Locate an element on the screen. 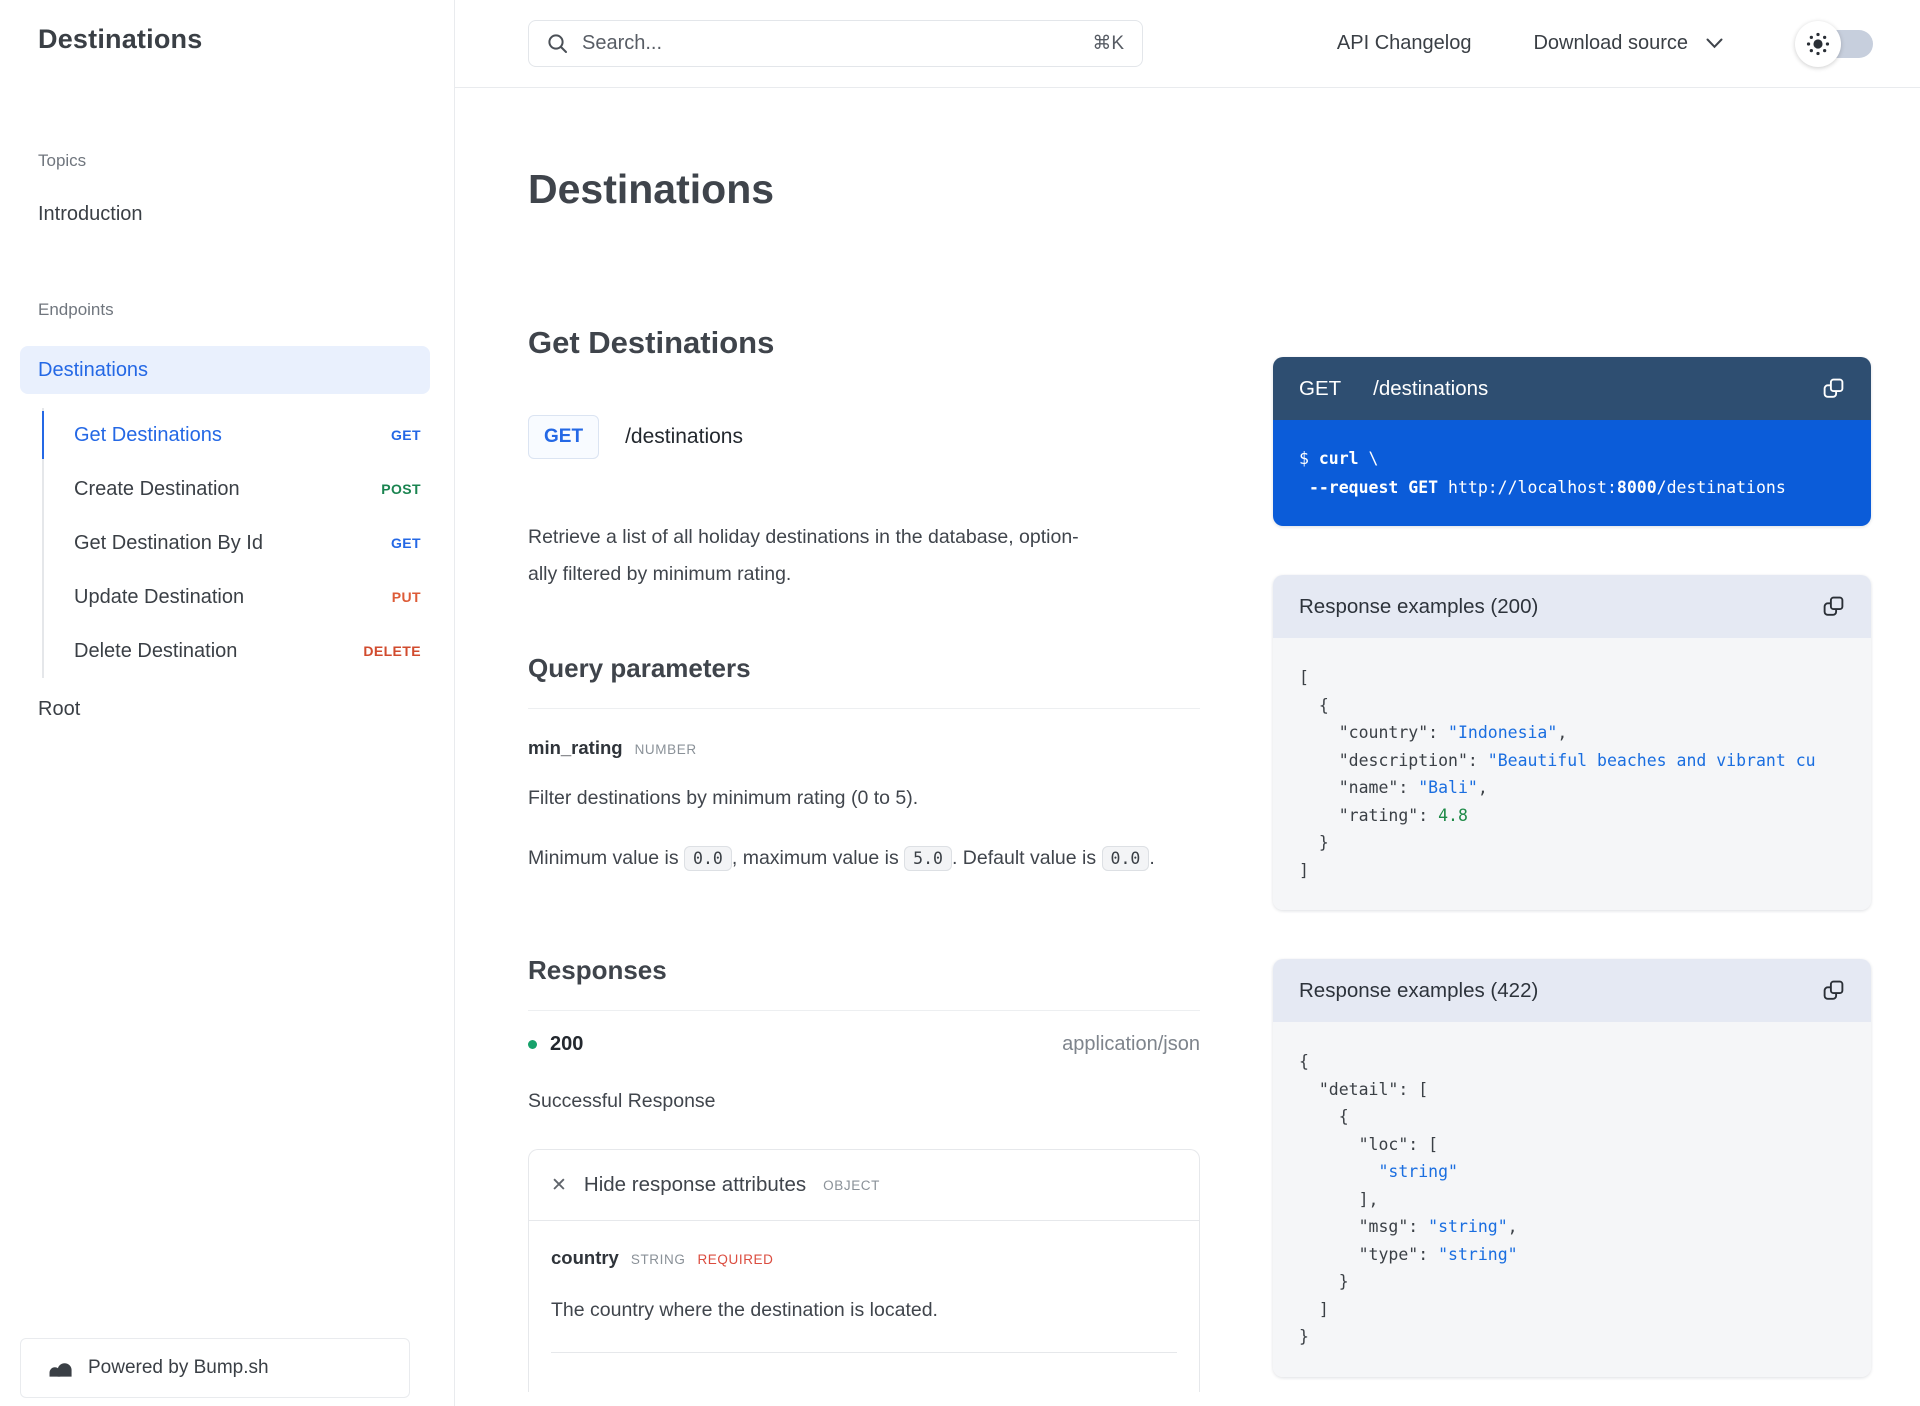 This screenshot has width=1920, height=1406. min-value-chip: 0.0 is located at coordinates (708, 858).